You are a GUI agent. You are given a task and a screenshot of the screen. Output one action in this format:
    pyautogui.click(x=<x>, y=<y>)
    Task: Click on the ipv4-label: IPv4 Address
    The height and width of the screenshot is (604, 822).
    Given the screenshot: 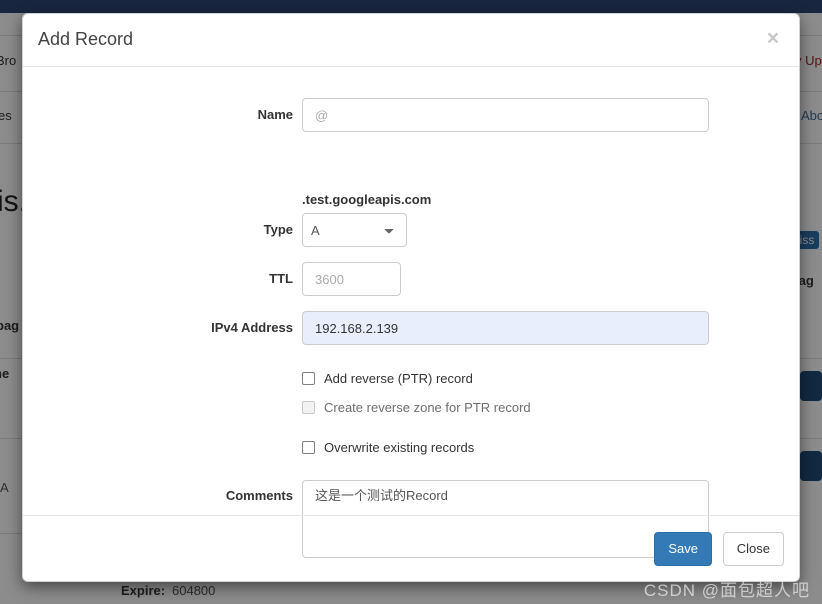 What is the action you would take?
    pyautogui.click(x=252, y=327)
    